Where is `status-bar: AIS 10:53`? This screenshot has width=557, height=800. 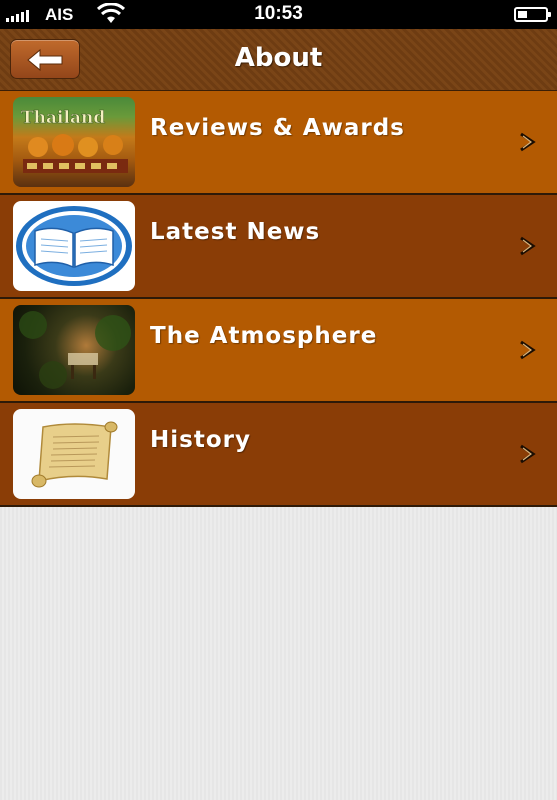
status-bar: AIS 10:53 is located at coordinates (278, 14).